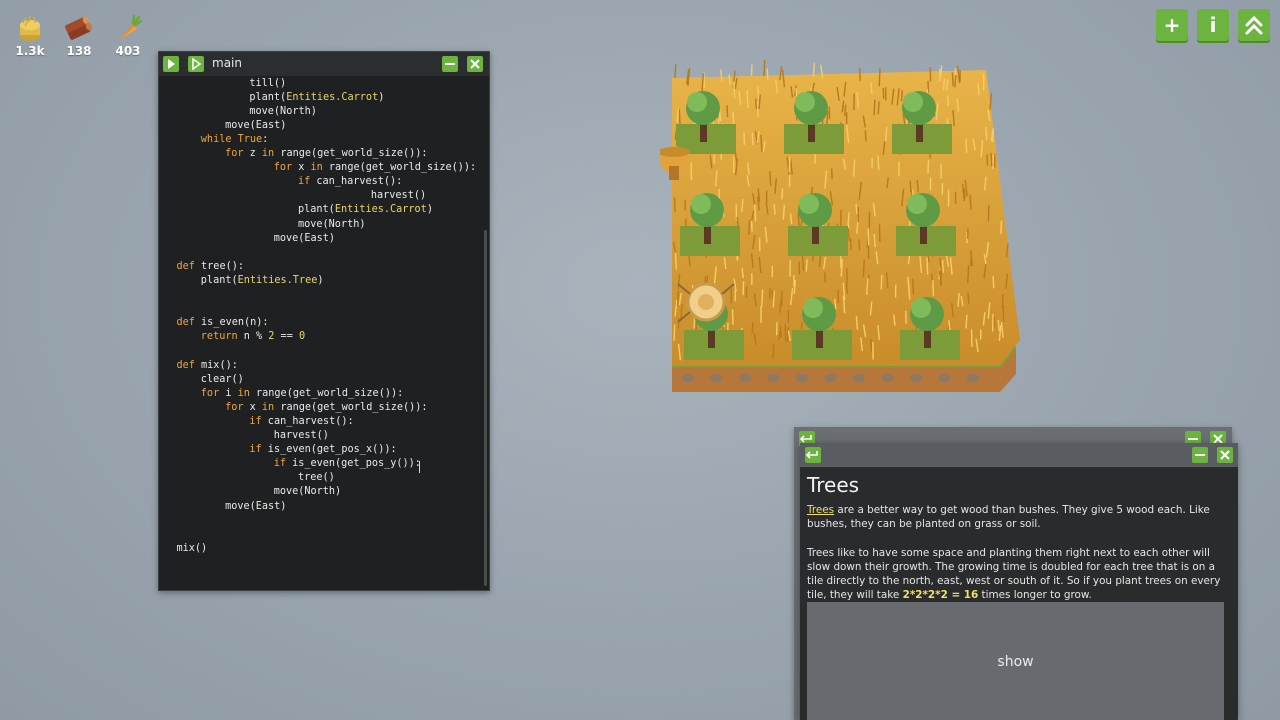 The width and height of the screenshot is (1280, 720). I want to click on show-example-box: show, so click(1015, 661).